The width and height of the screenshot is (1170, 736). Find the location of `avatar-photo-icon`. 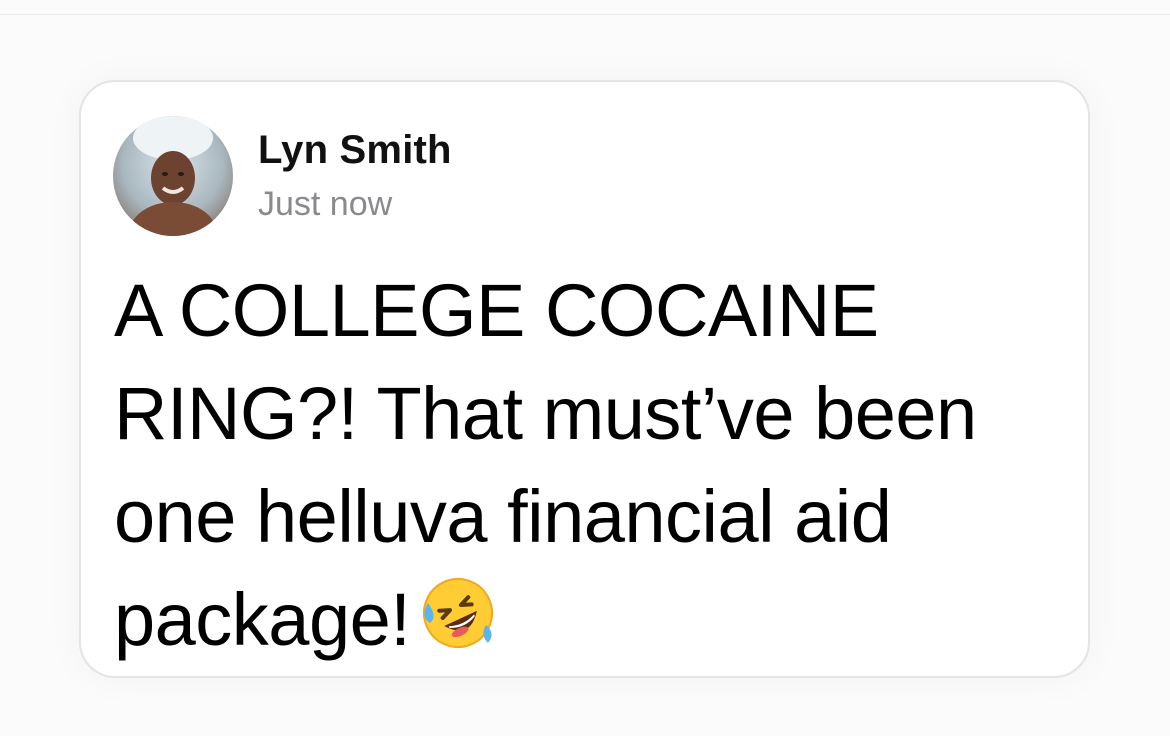

avatar-photo-icon is located at coordinates (173, 176).